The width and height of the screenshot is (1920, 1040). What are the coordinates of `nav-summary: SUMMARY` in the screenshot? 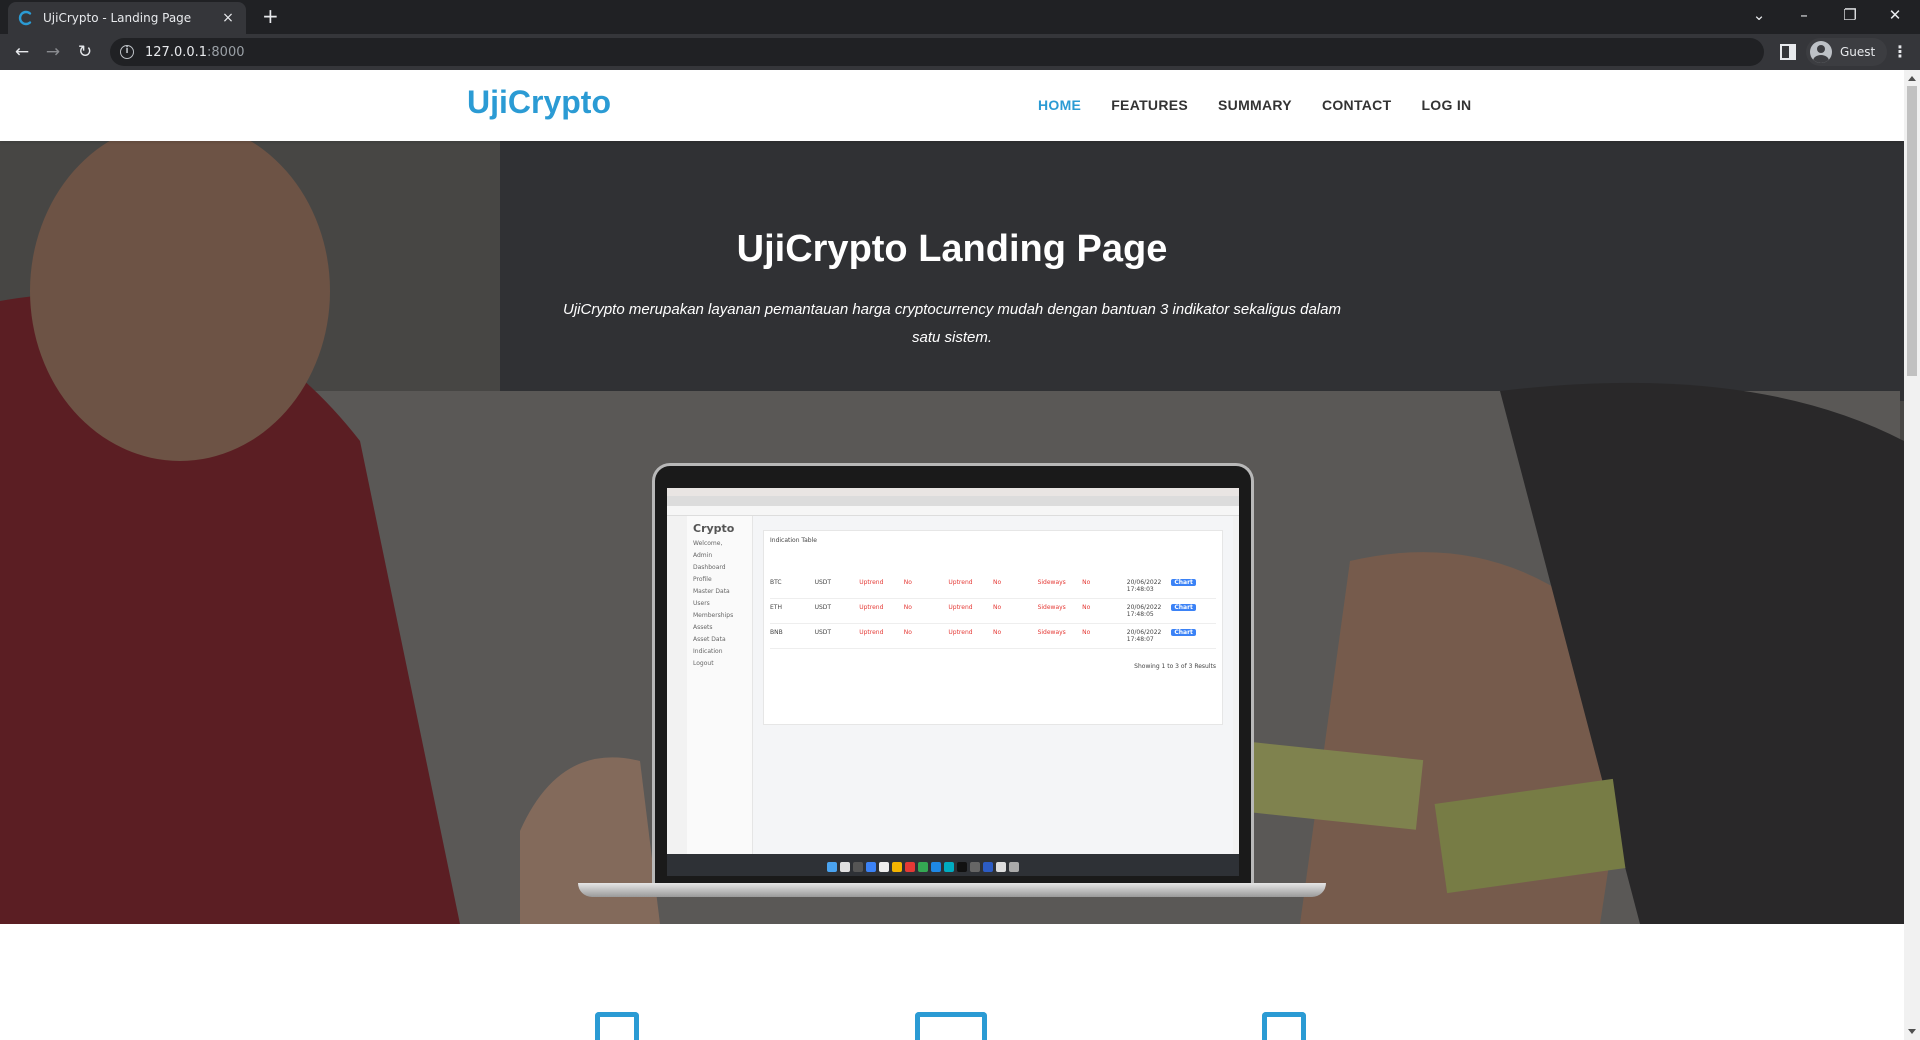 It's located at (1255, 105).